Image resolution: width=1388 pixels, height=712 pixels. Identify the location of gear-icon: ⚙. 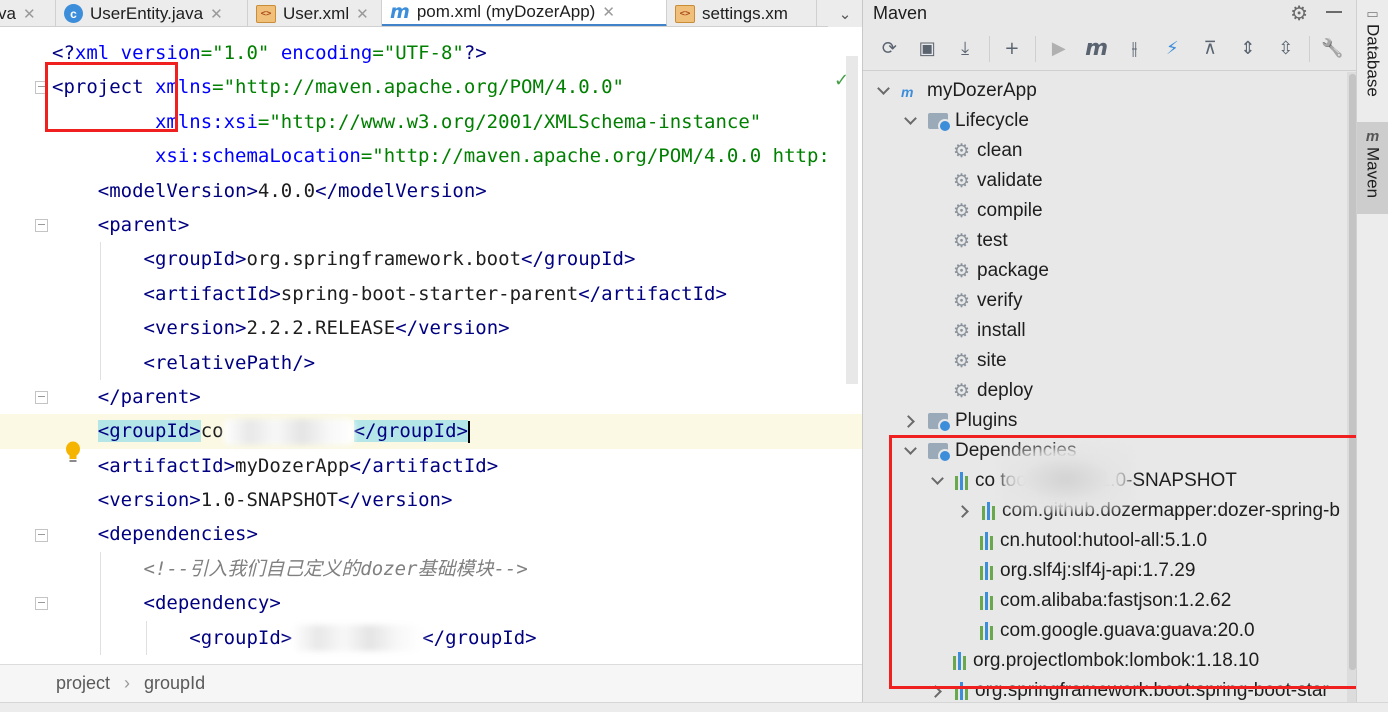
(1299, 13).